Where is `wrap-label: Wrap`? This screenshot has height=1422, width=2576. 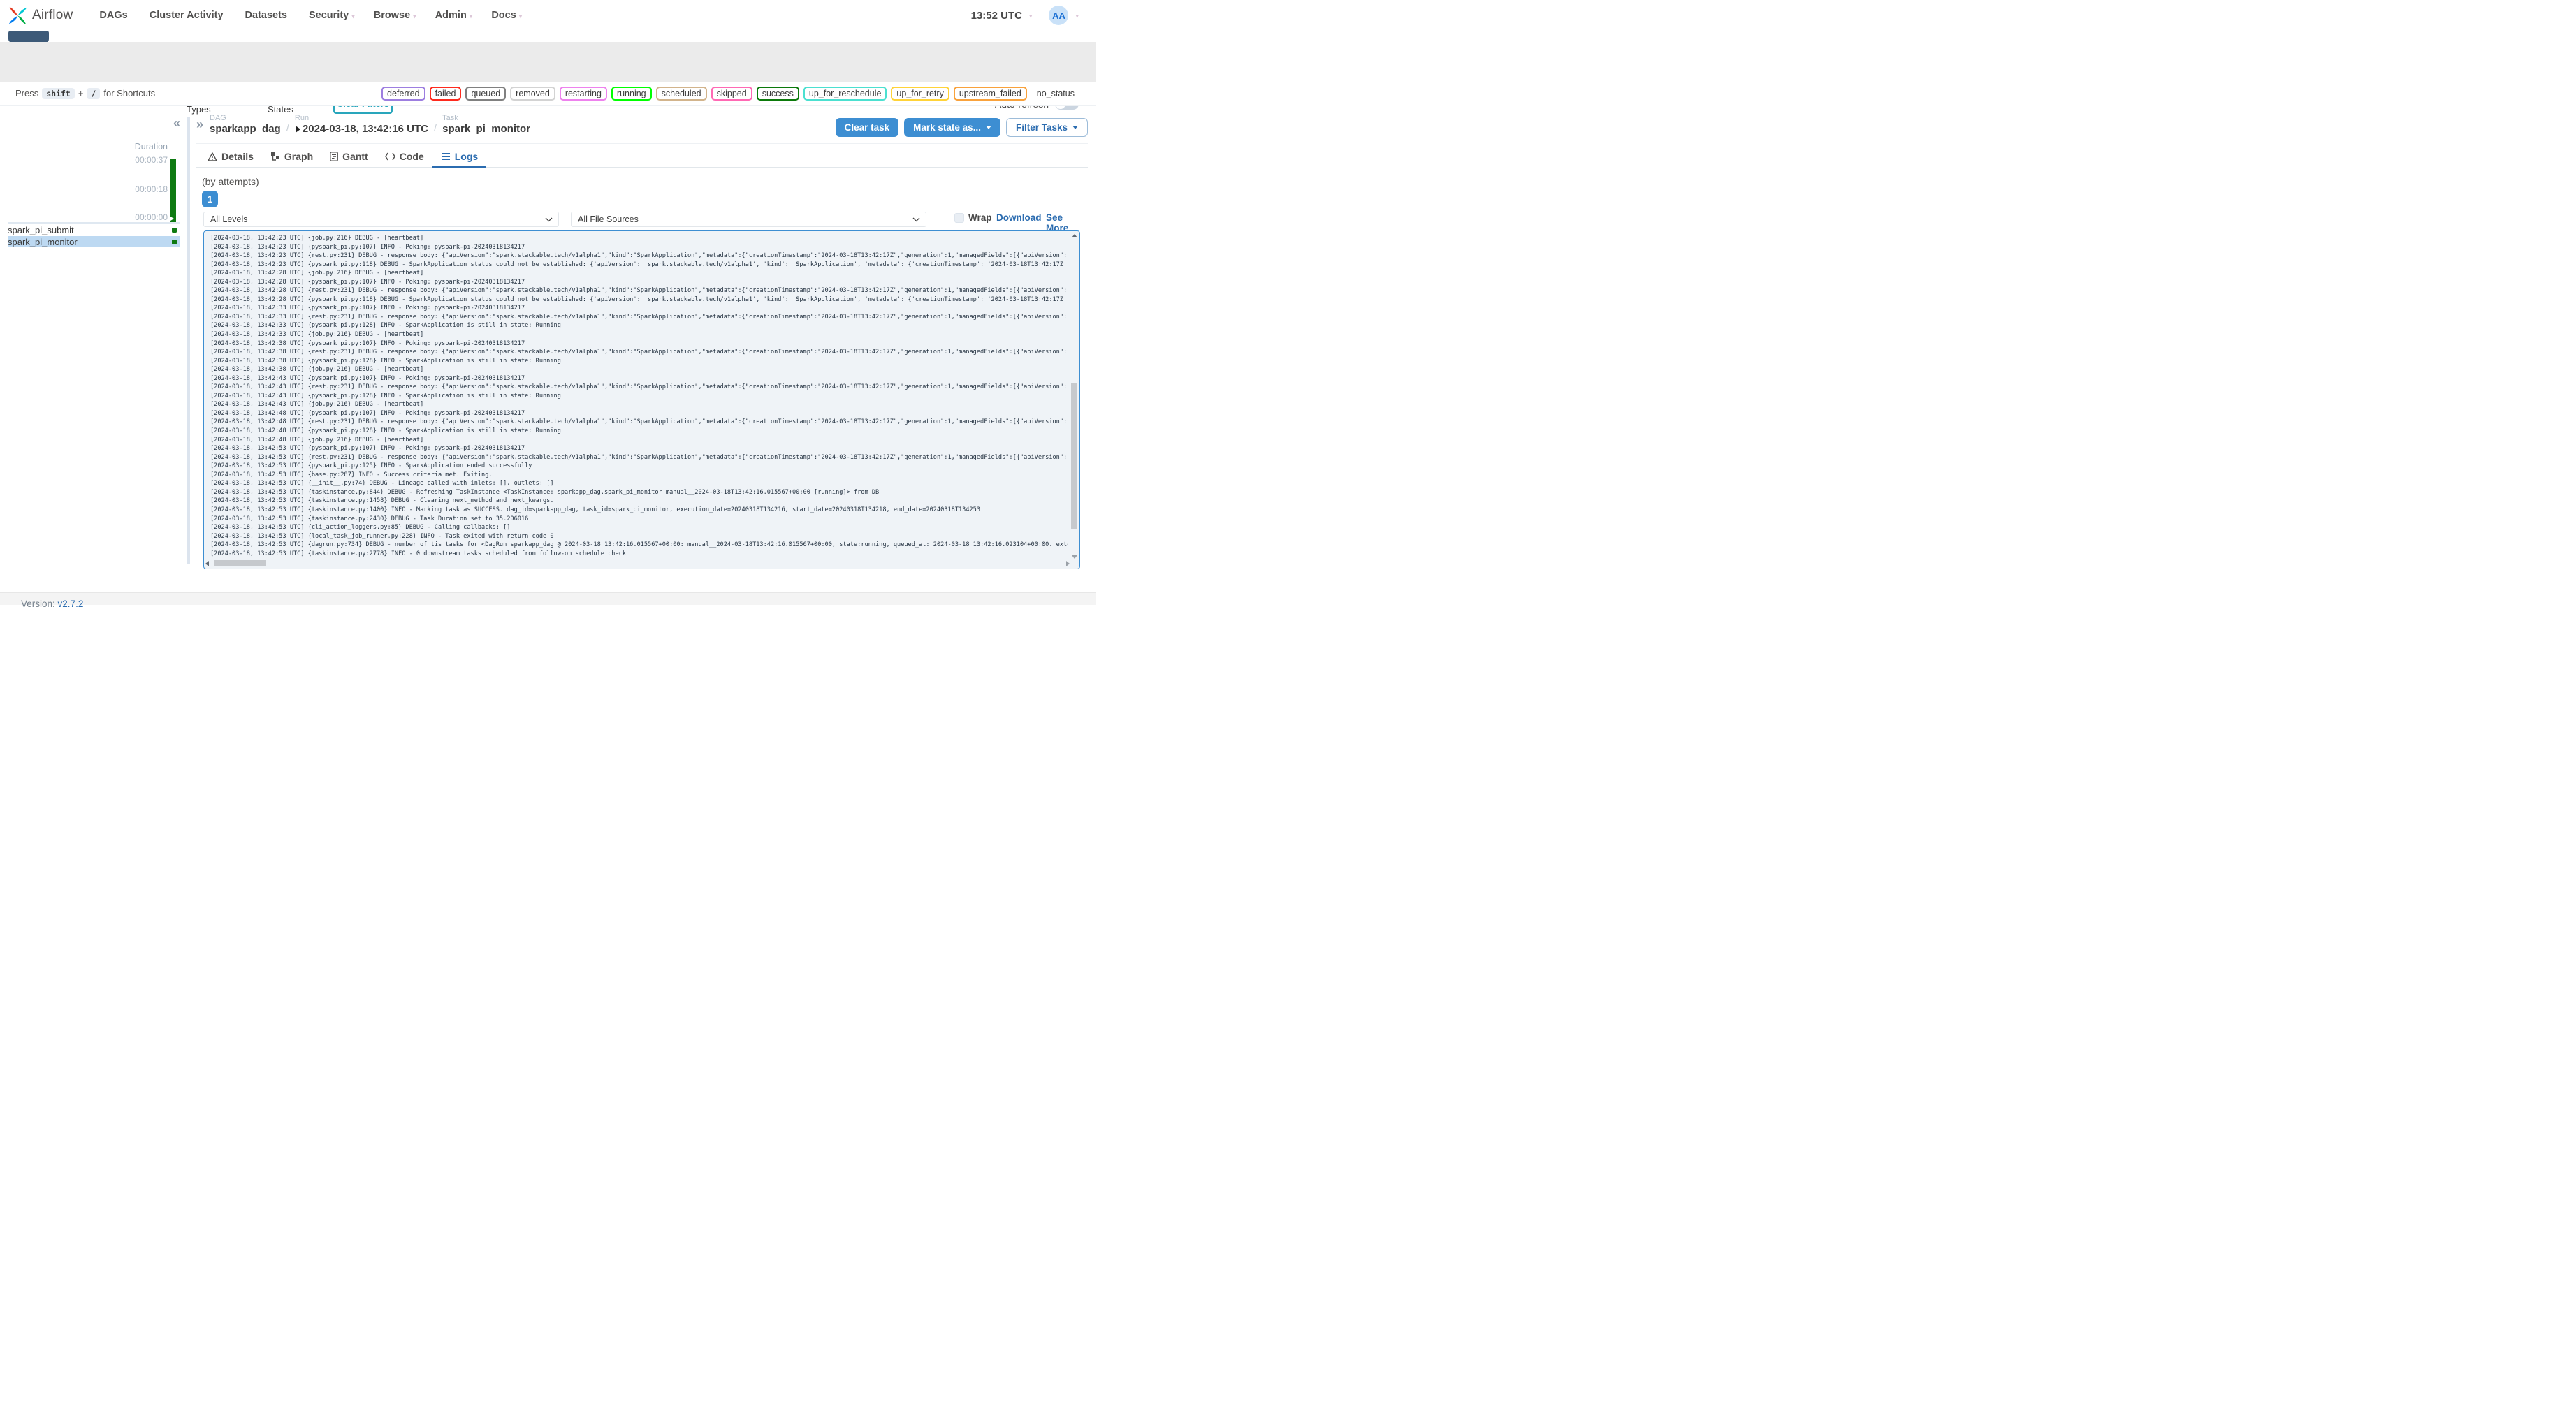
wrap-label: Wrap is located at coordinates (980, 217).